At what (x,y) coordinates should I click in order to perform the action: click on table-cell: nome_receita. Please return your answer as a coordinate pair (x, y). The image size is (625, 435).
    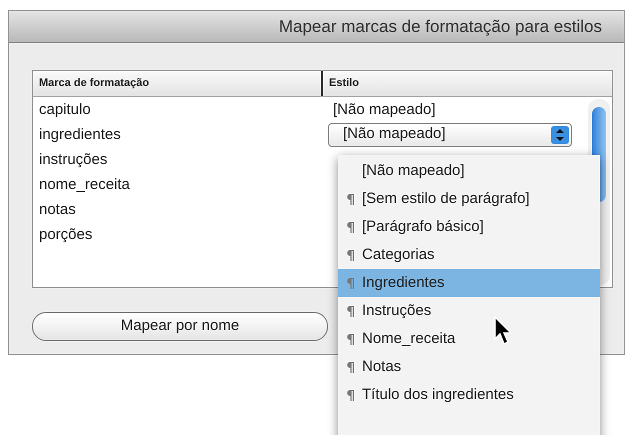
    Looking at the image, I should click on (84, 184).